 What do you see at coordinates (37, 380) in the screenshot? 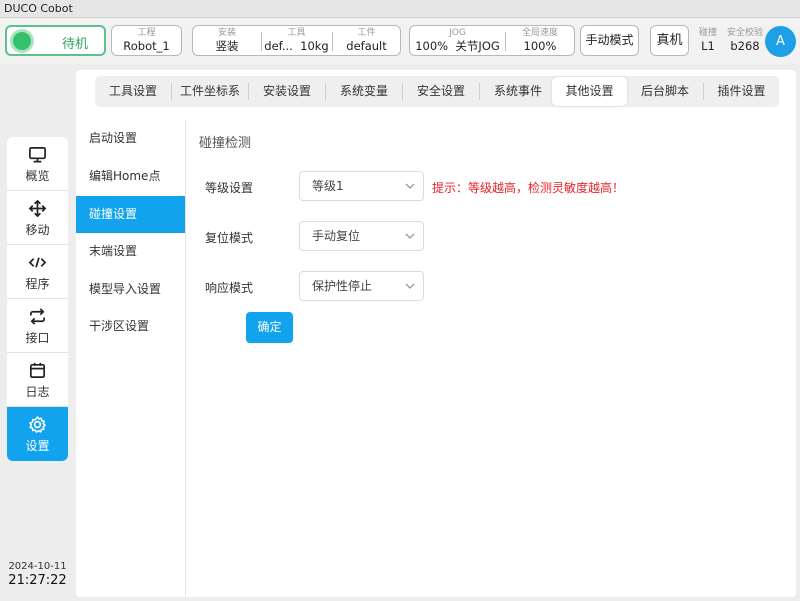
I see `nav-item-log: 日志` at bounding box center [37, 380].